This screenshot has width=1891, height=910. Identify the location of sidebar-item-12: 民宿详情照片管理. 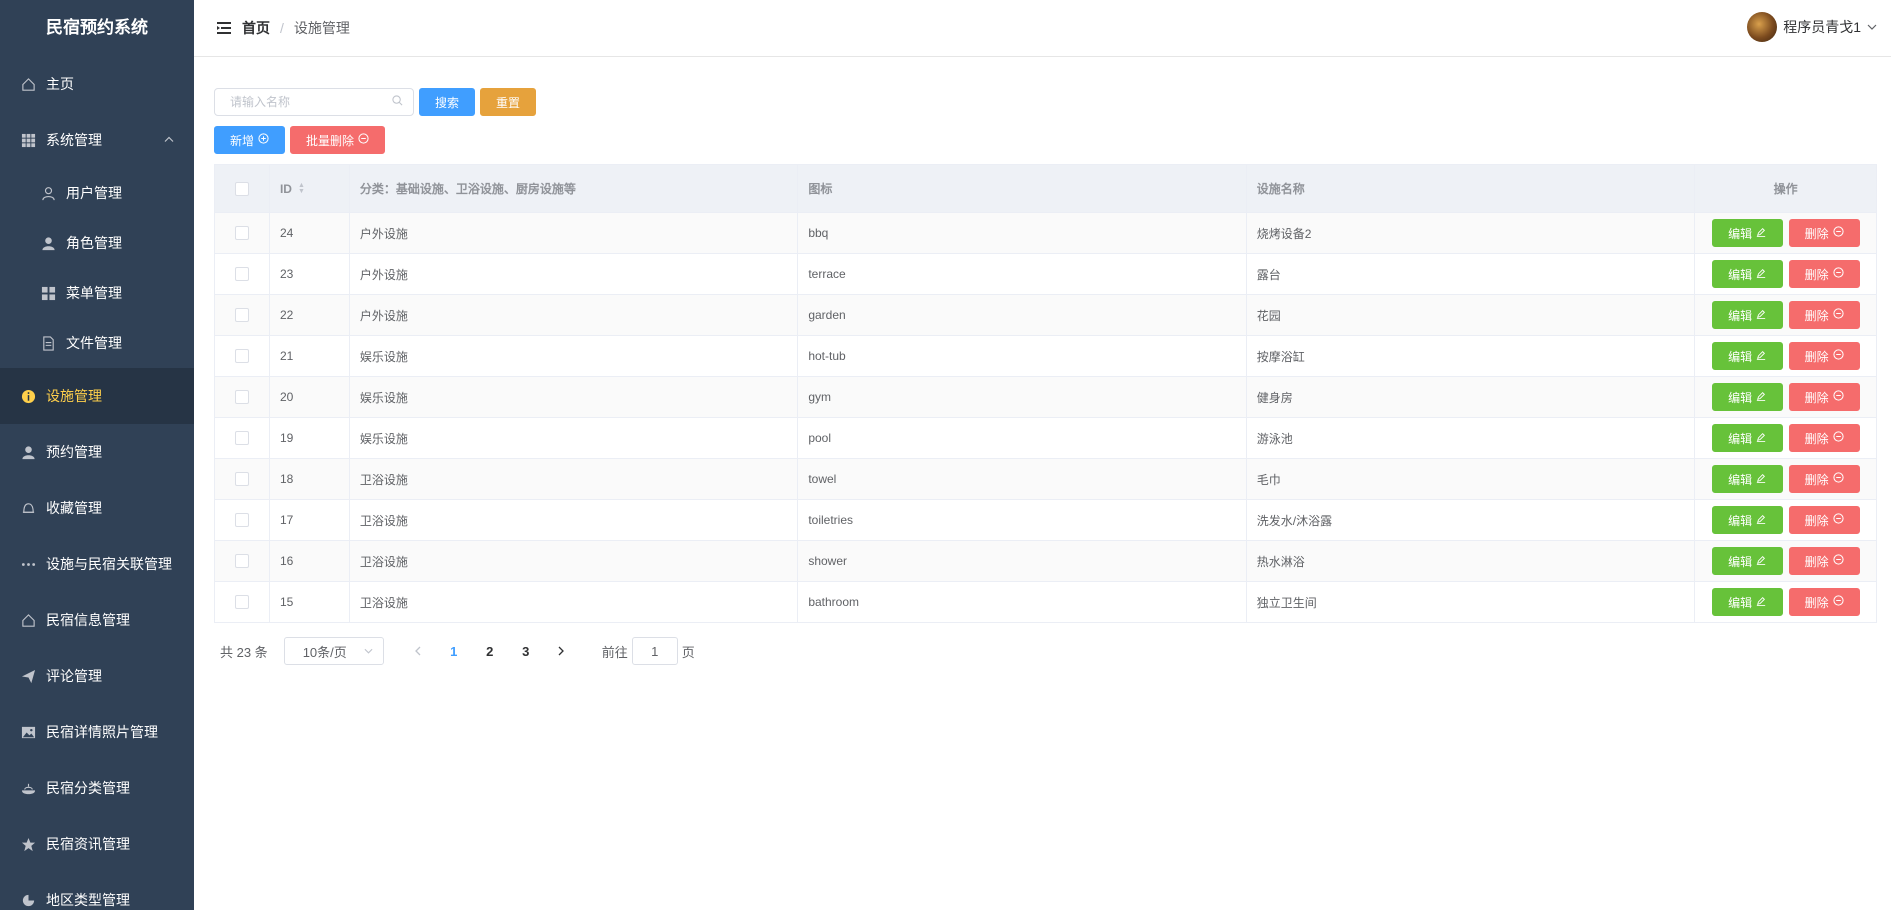
(97, 732).